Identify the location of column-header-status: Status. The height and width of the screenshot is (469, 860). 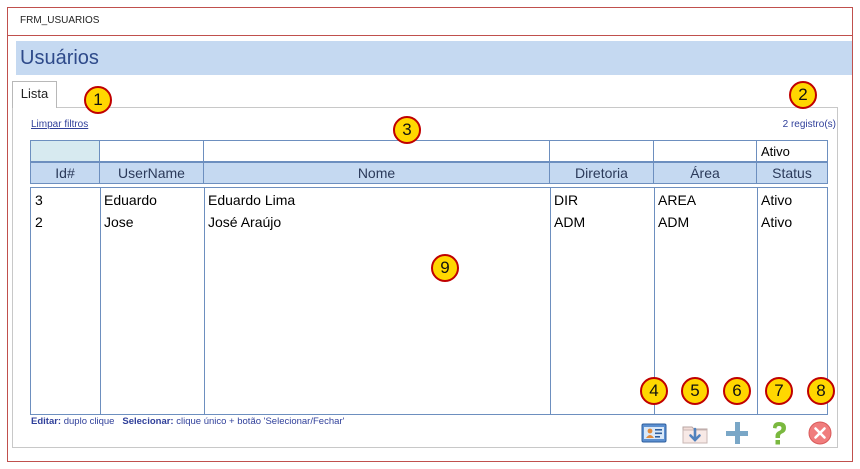
(792, 173).